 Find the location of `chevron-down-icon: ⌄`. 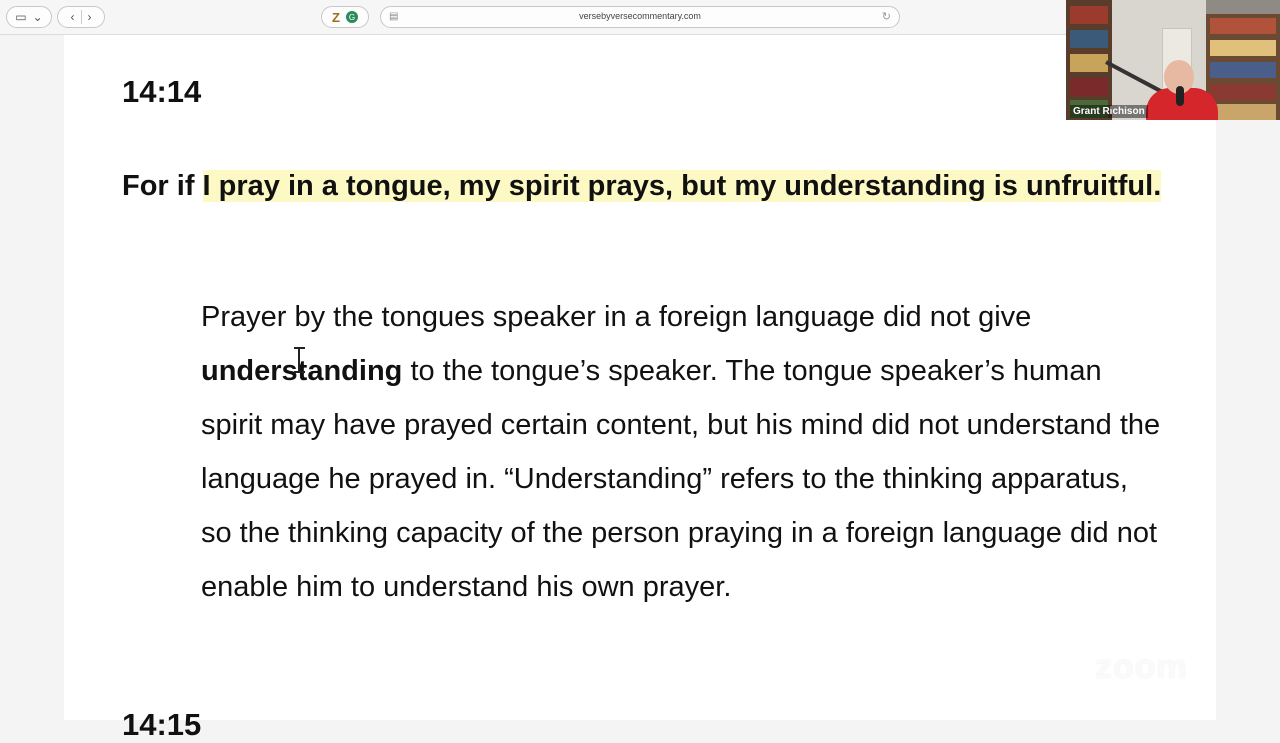

chevron-down-icon: ⌄ is located at coordinates (37, 17).